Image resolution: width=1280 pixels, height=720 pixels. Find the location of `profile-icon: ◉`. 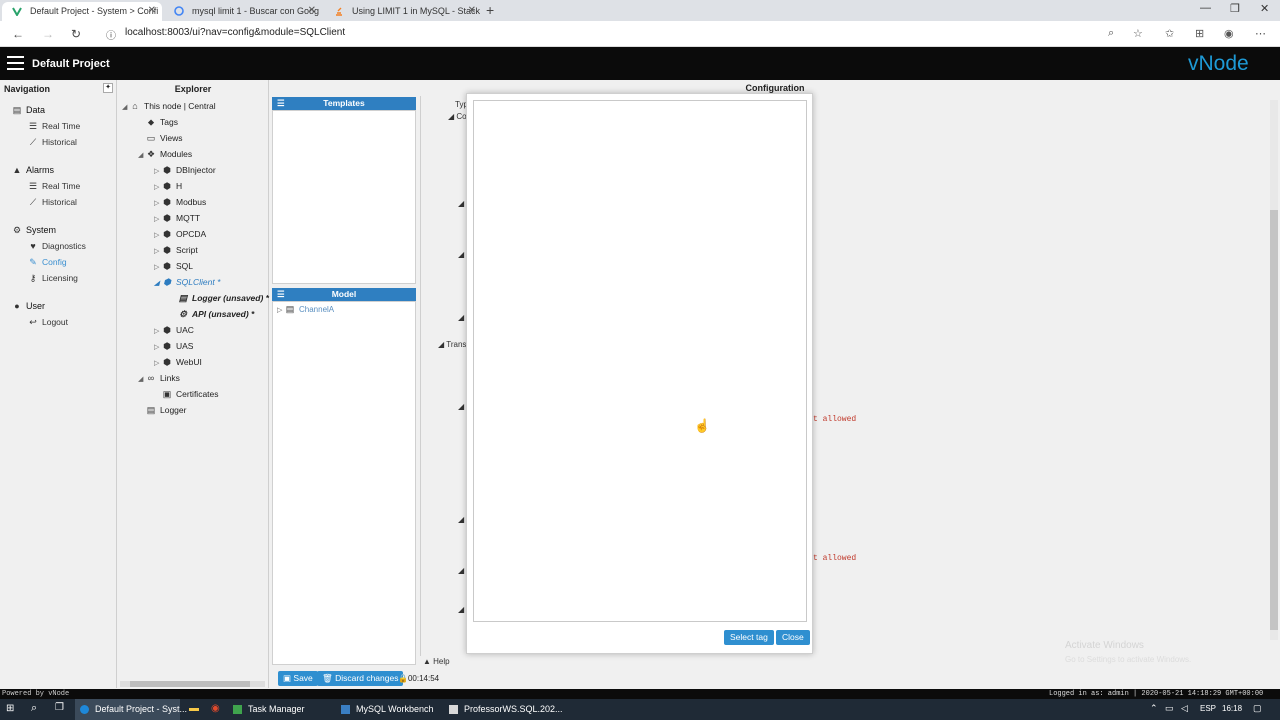

profile-icon: ◉ is located at coordinates (1229, 33).